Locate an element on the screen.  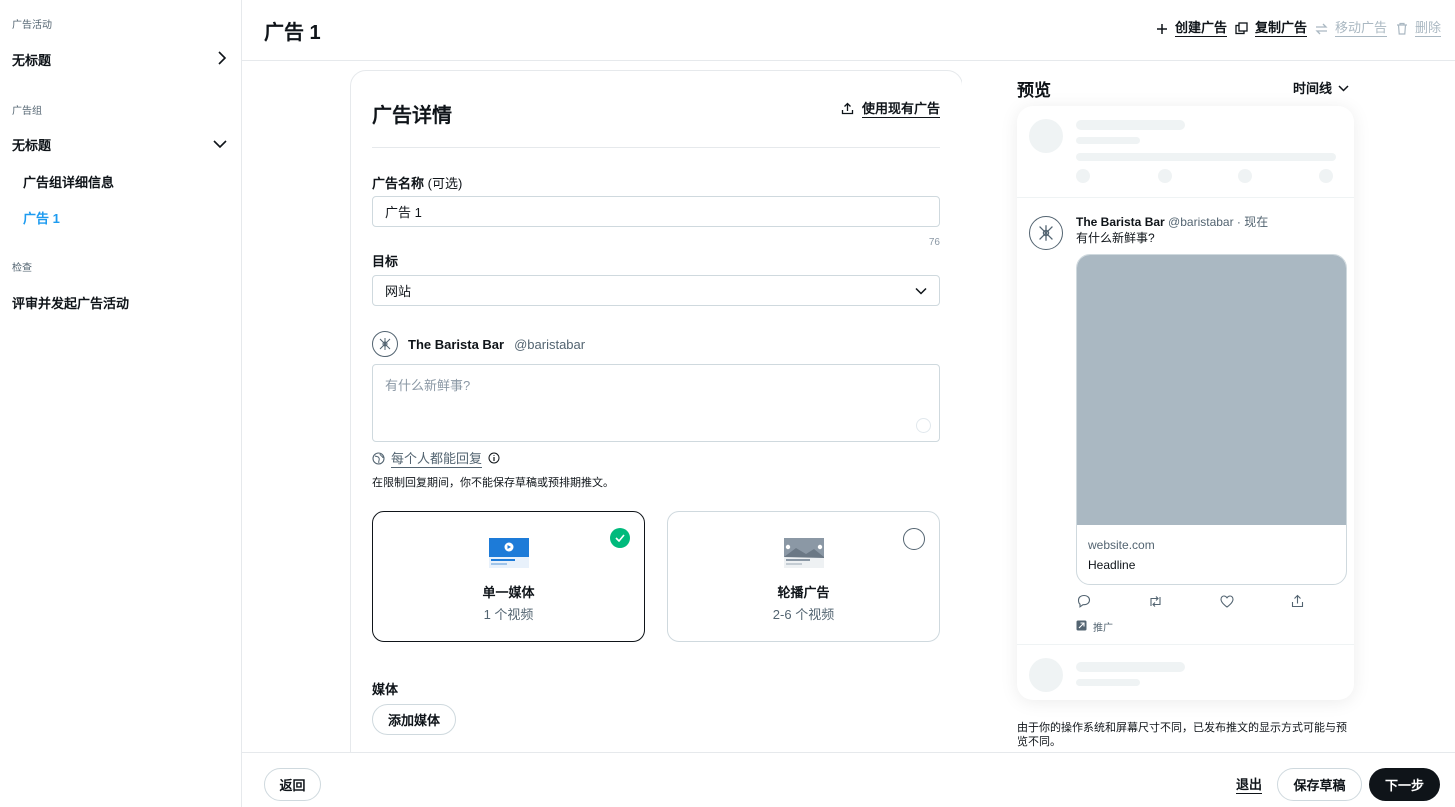
ad-name-input: 广告 1 is located at coordinates (656, 211).